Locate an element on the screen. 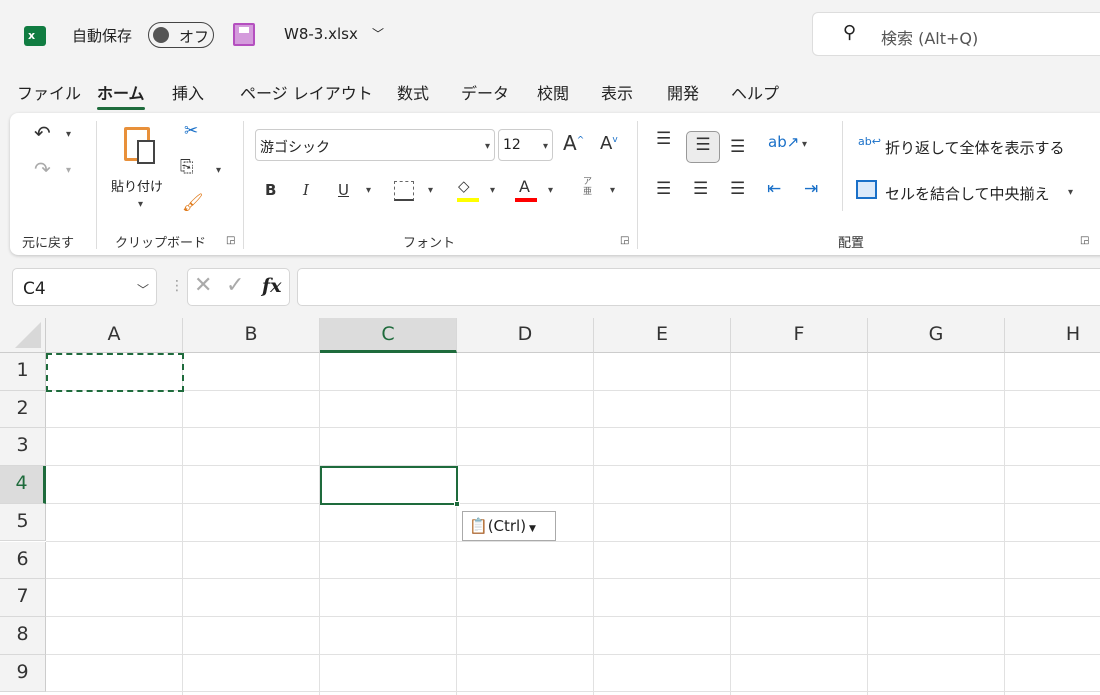  formula-input is located at coordinates (698, 287).